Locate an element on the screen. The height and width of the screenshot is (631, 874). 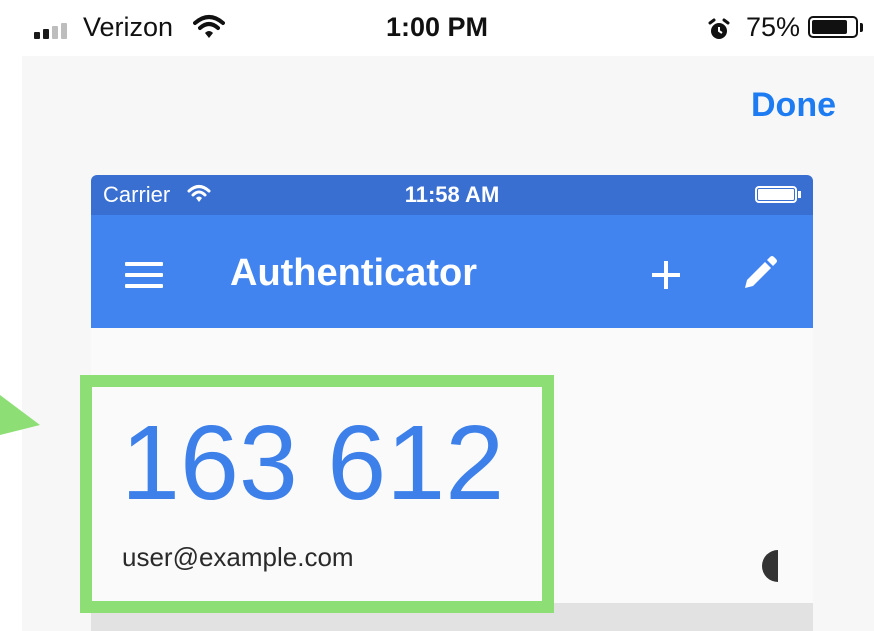
alarm-icon is located at coordinates (719, 32).